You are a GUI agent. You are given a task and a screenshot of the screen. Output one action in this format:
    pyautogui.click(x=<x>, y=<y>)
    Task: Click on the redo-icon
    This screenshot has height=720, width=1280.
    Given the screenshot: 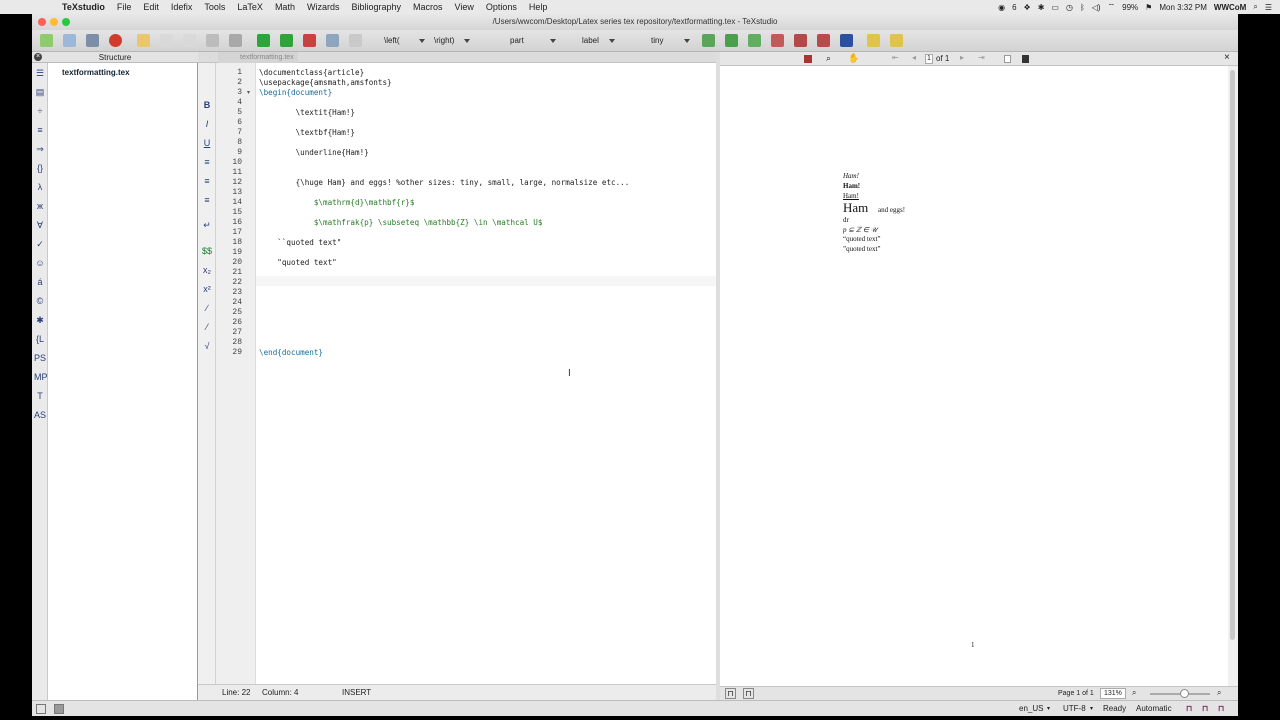 What is the action you would take?
    pyautogui.click(x=189, y=40)
    